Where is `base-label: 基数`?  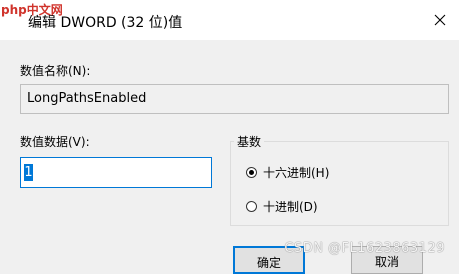
base-label: 基数 is located at coordinates (249, 141).